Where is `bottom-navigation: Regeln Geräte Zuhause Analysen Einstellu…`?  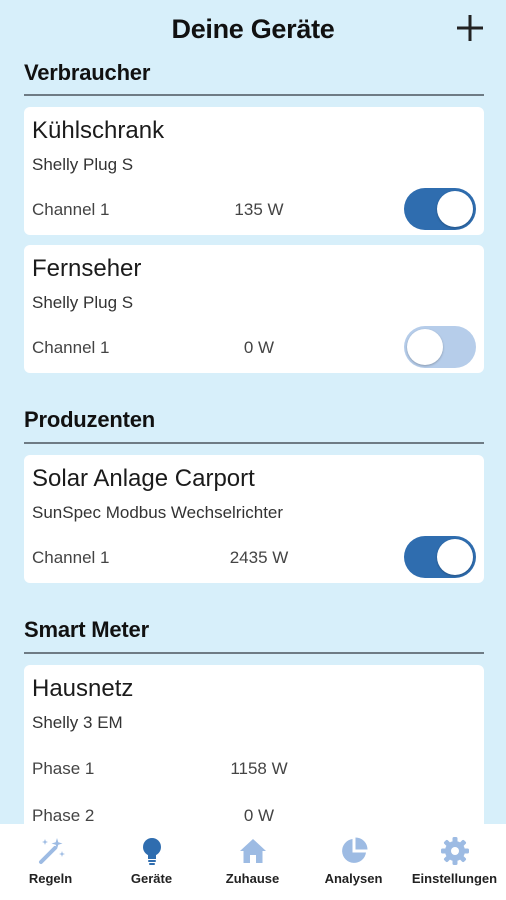
bottom-navigation: Regeln Geräte Zuhause Analysen Einstellu… is located at coordinates (253, 862).